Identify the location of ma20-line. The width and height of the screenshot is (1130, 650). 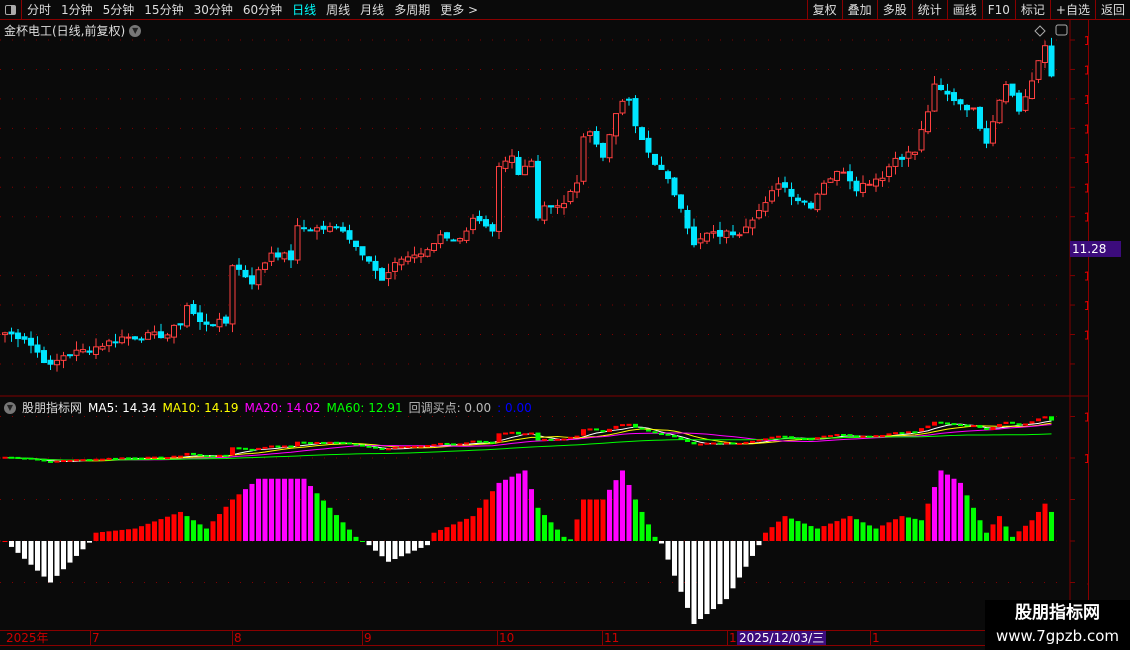
(528, 442).